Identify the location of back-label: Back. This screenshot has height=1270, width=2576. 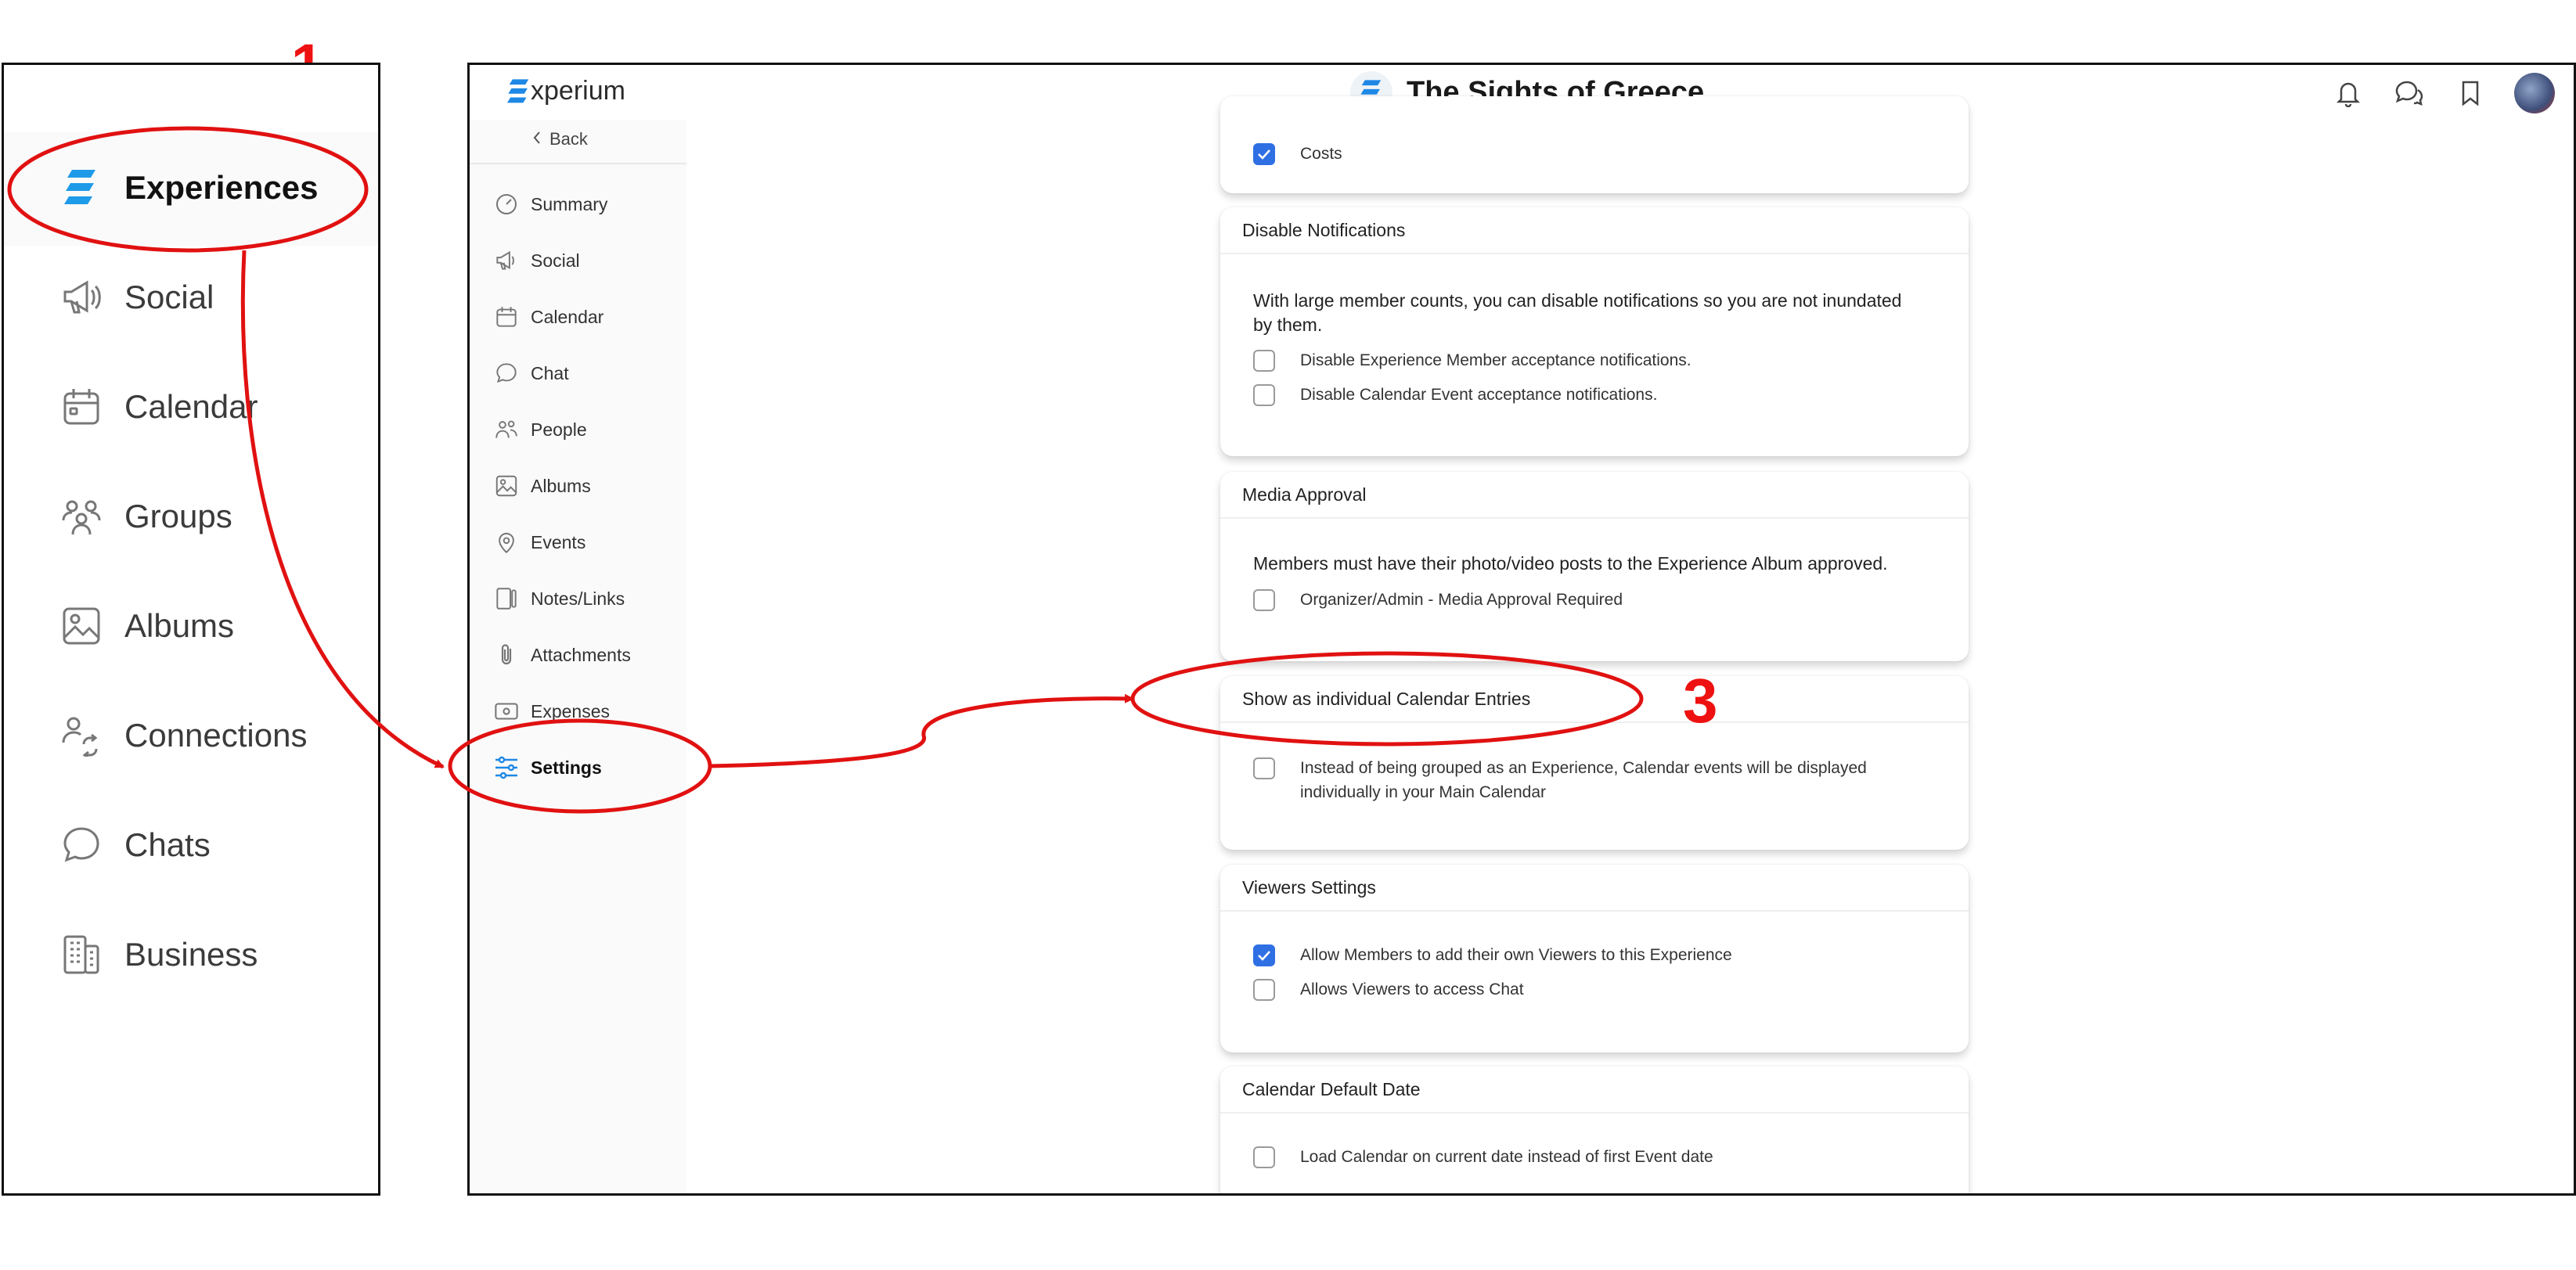
(568, 139).